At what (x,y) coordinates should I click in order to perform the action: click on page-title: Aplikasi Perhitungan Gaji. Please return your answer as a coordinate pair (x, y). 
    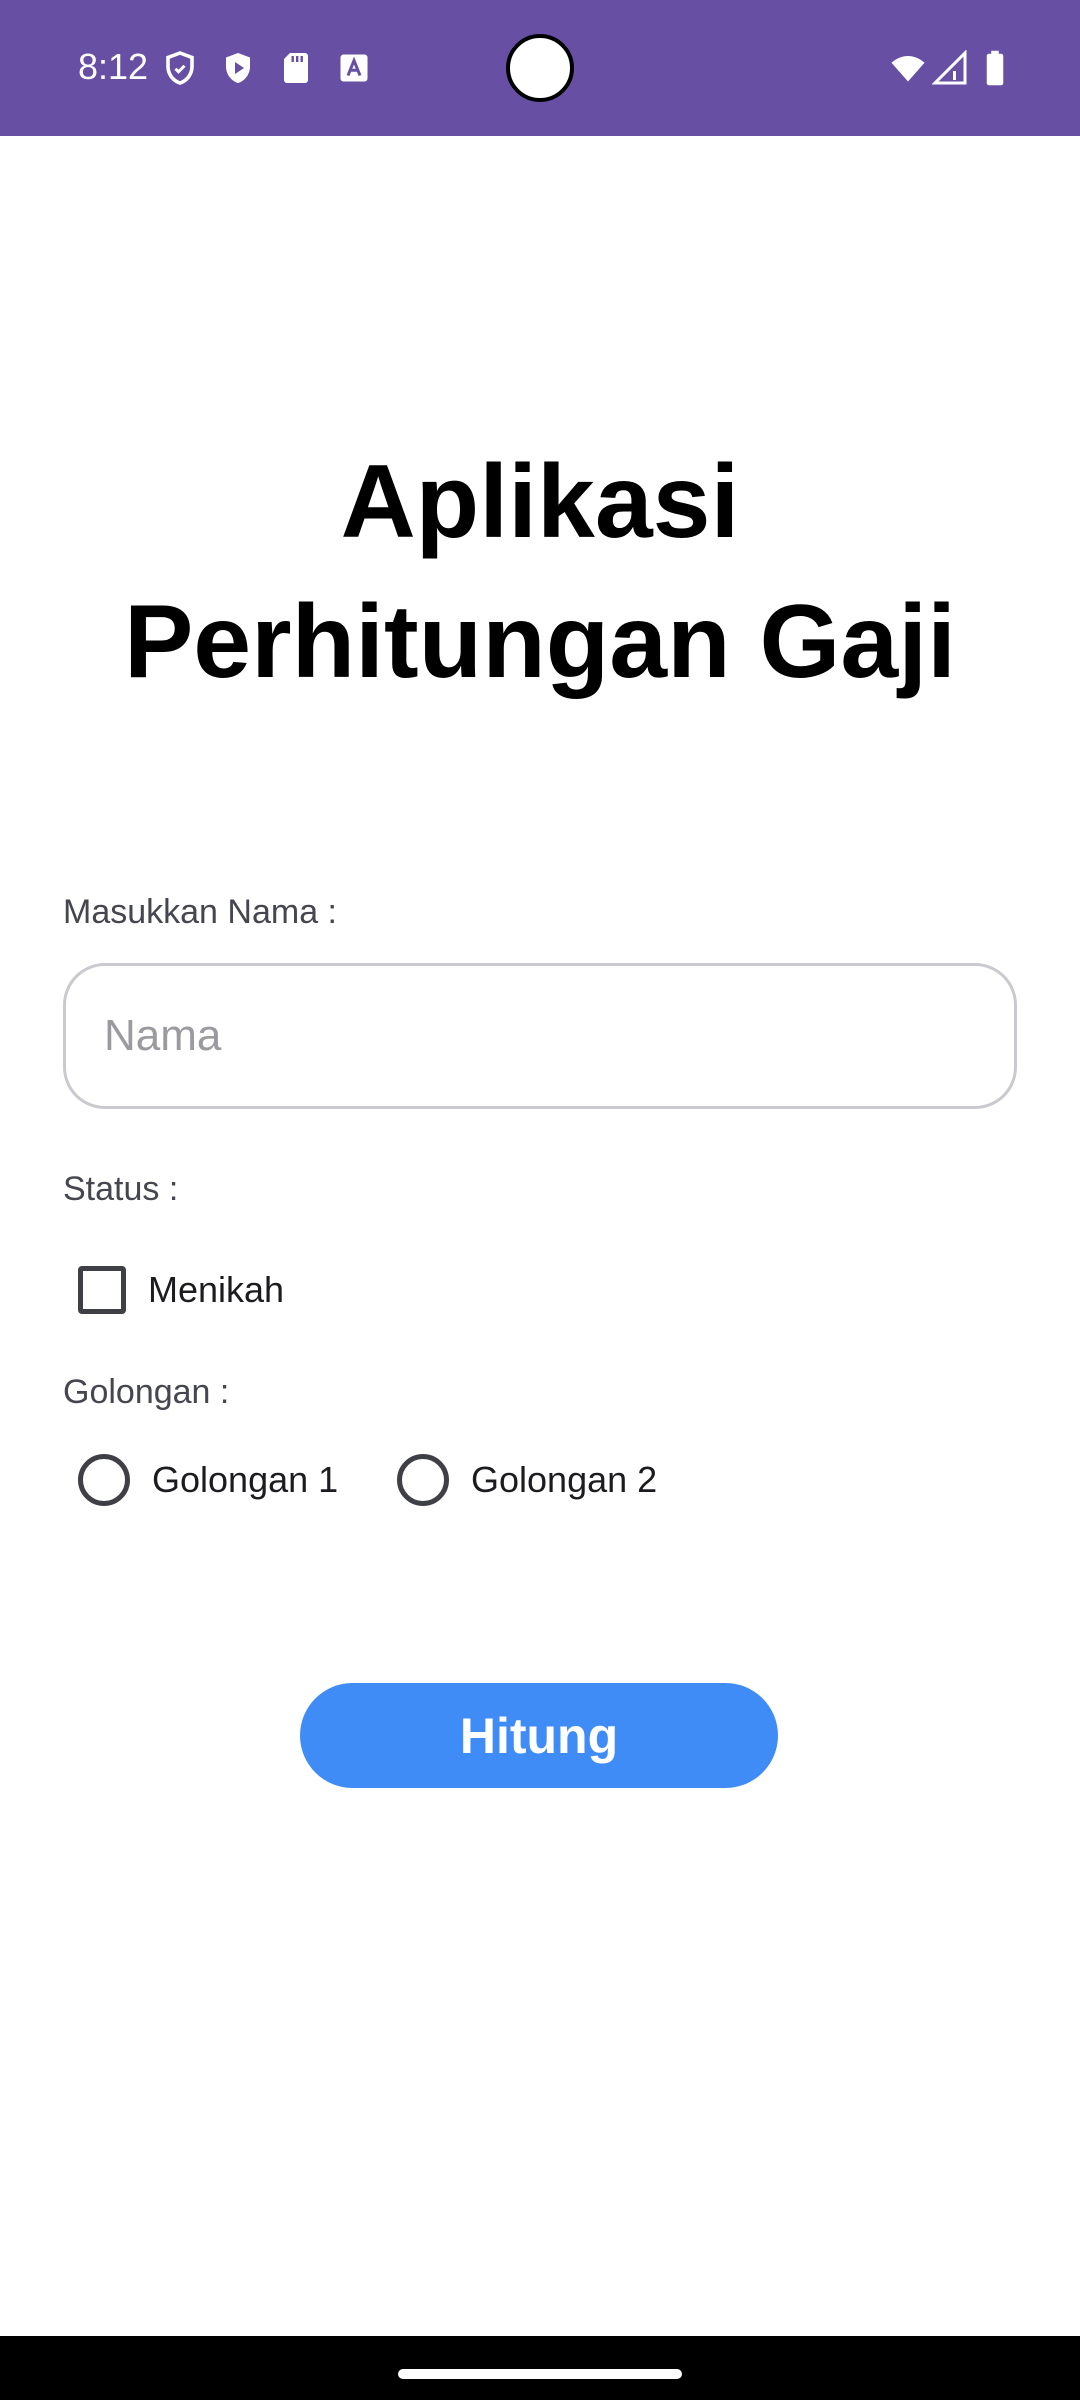
    Looking at the image, I should click on (540, 572).